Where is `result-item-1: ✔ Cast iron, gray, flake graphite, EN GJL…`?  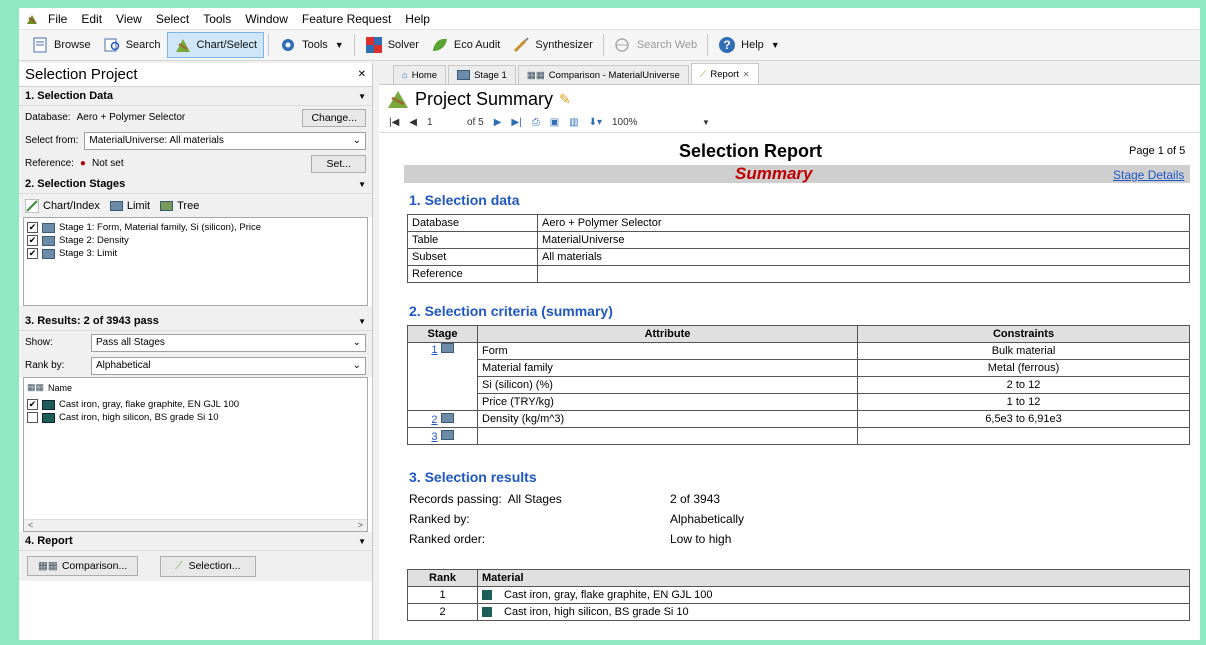
result-item-1: ✔ Cast iron, gray, flake graphite, EN GJL… is located at coordinates (195, 404).